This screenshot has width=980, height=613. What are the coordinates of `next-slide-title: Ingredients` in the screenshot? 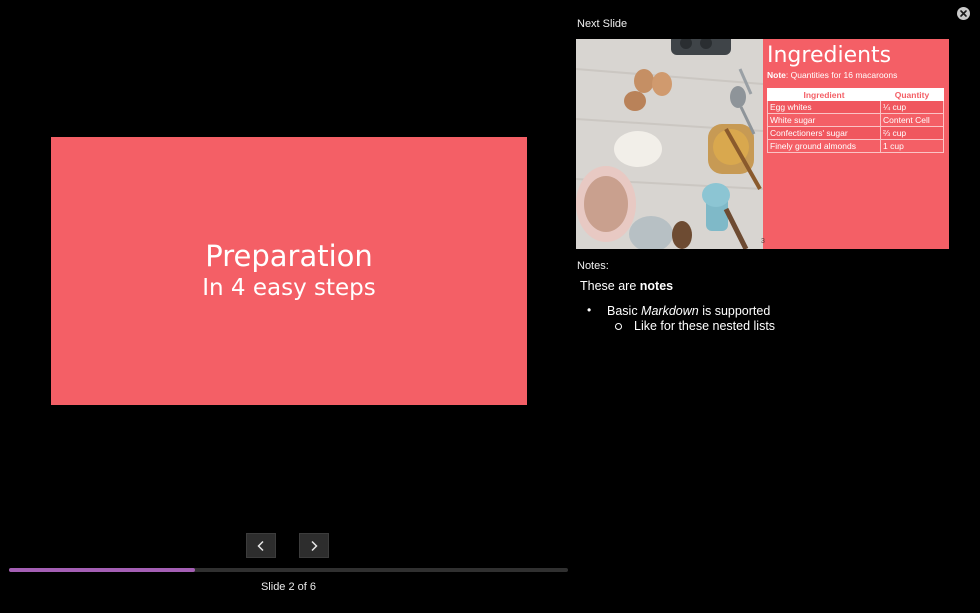 It's located at (829, 55).